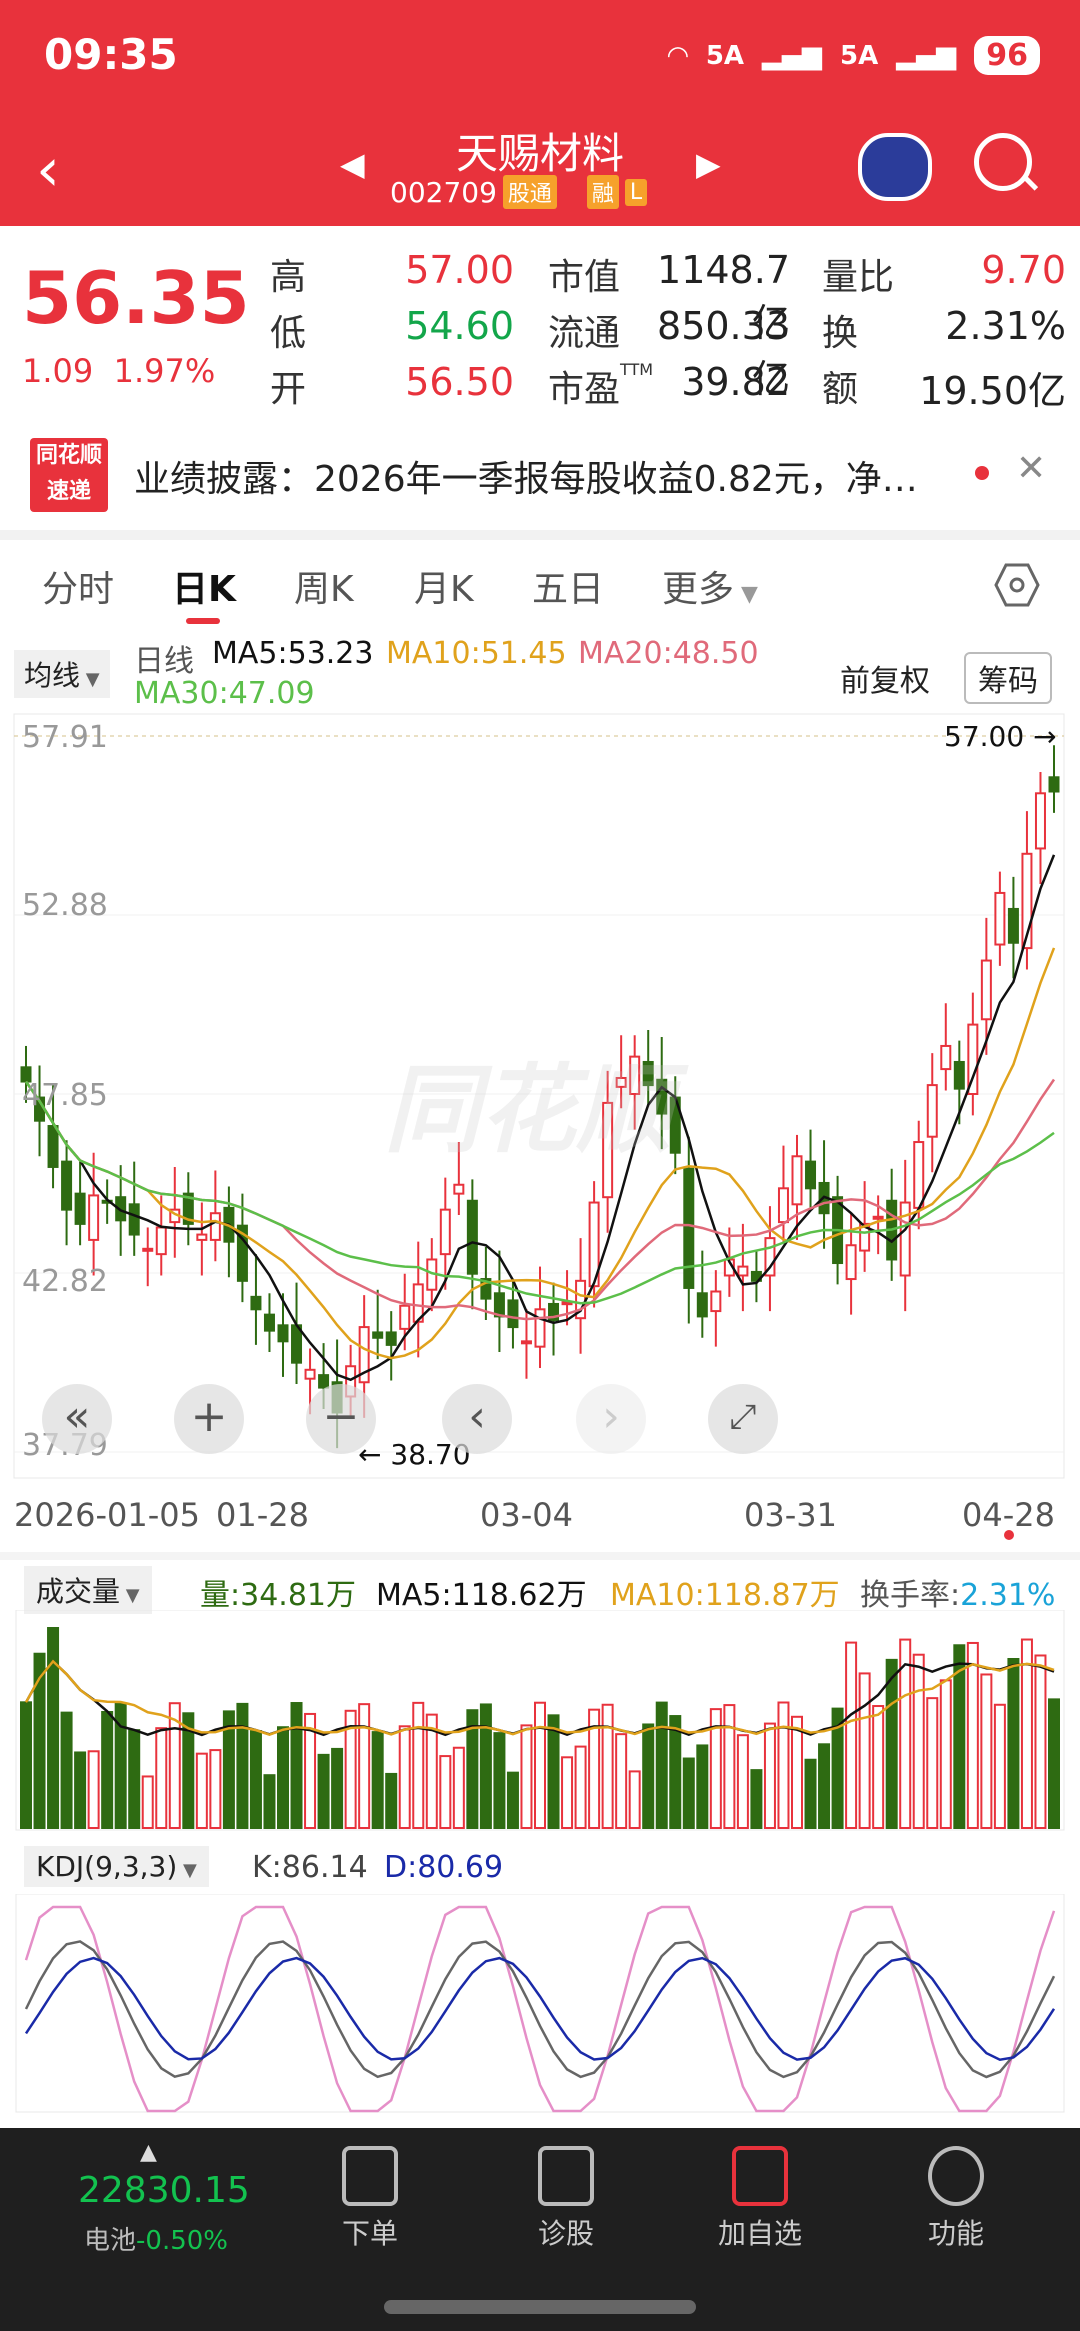 The height and width of the screenshot is (2331, 1080). I want to click on amount-label: 额, so click(840, 389).